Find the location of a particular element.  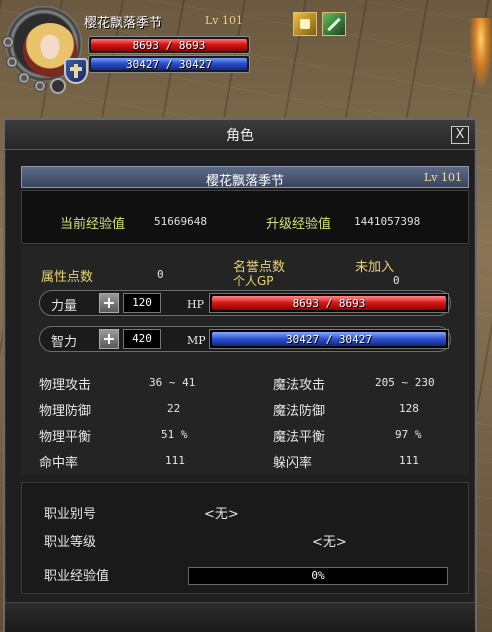

job-alias-value: <无> is located at coordinates (221, 514).